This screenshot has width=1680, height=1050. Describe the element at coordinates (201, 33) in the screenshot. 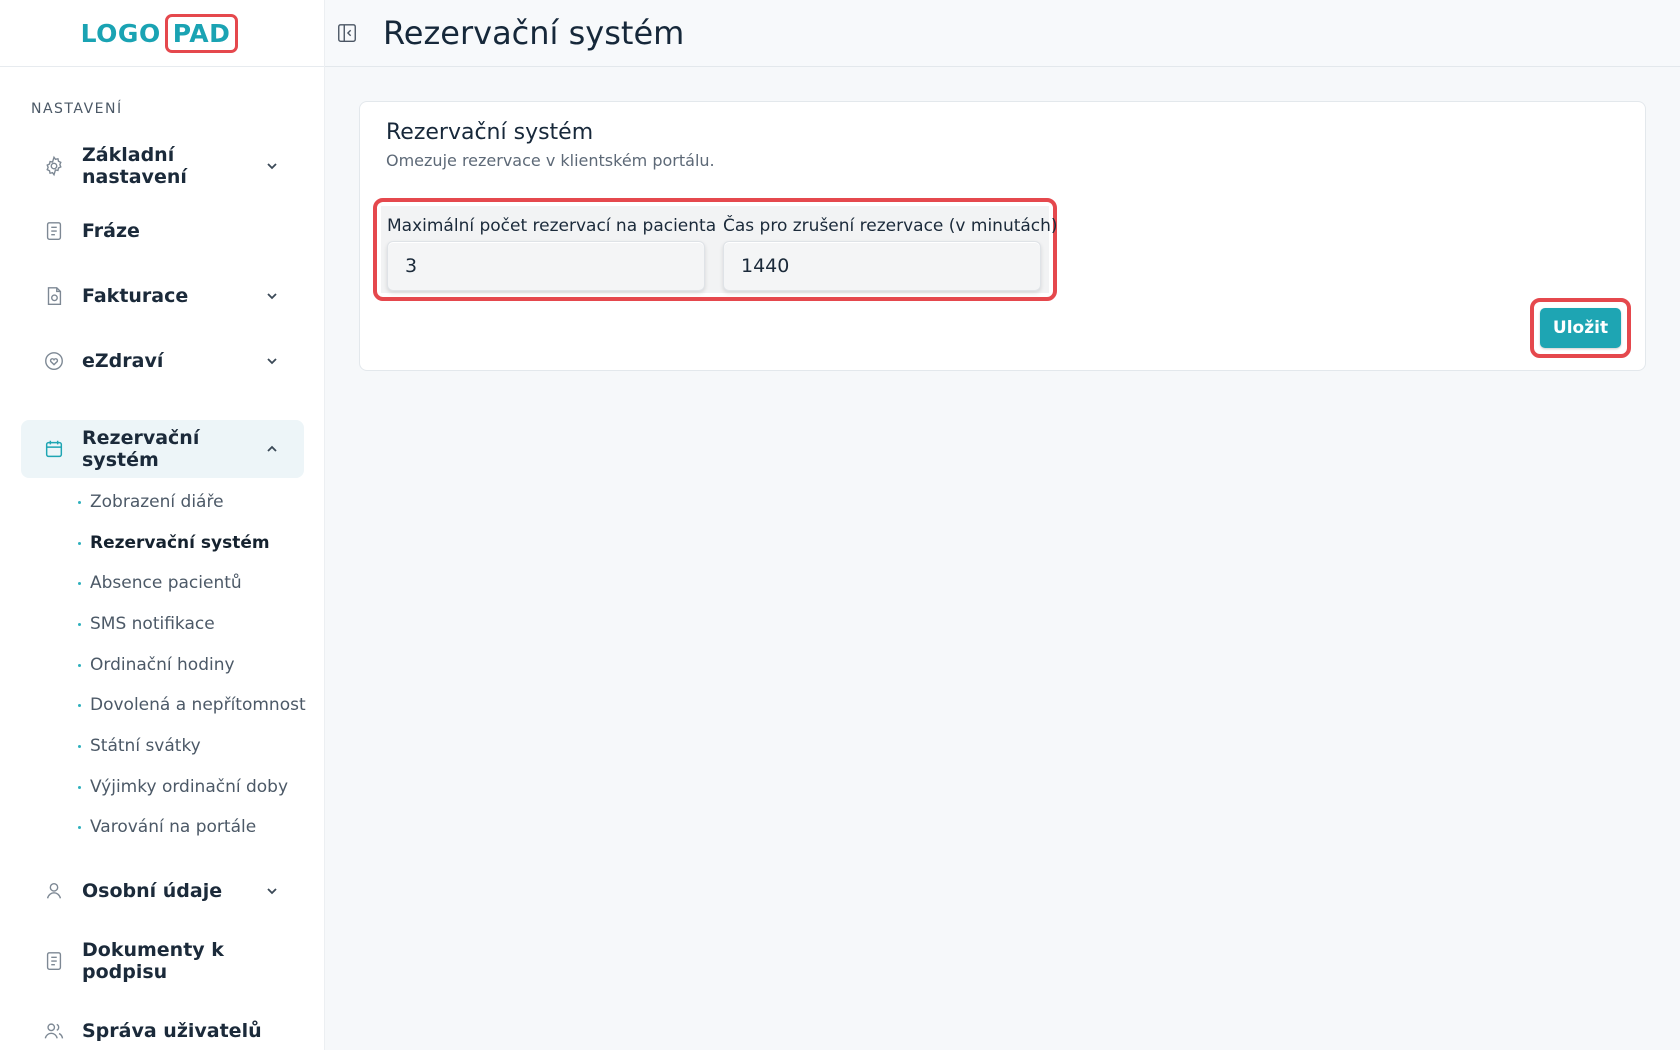

I see `logo-badge: PAD` at that location.